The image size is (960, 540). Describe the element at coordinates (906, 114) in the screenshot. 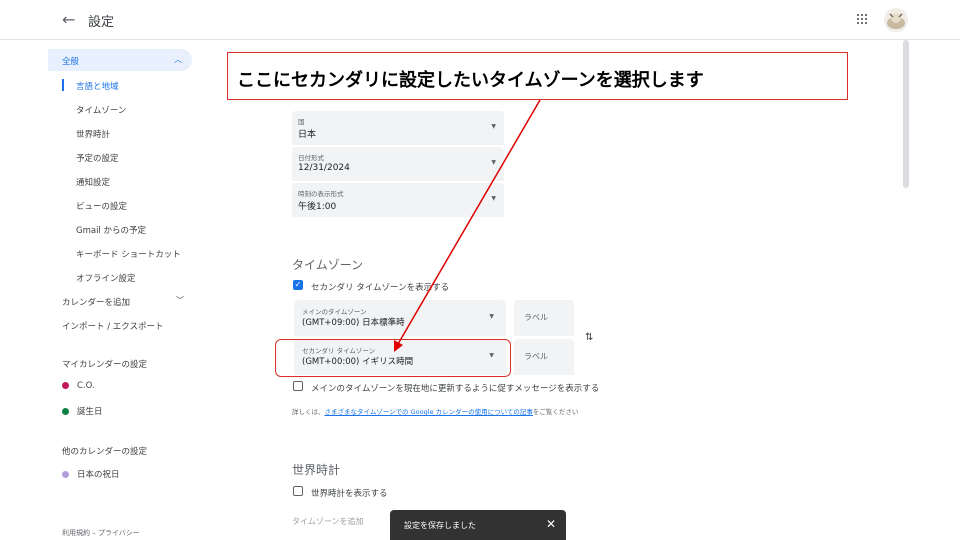

I see `scrollbar` at that location.